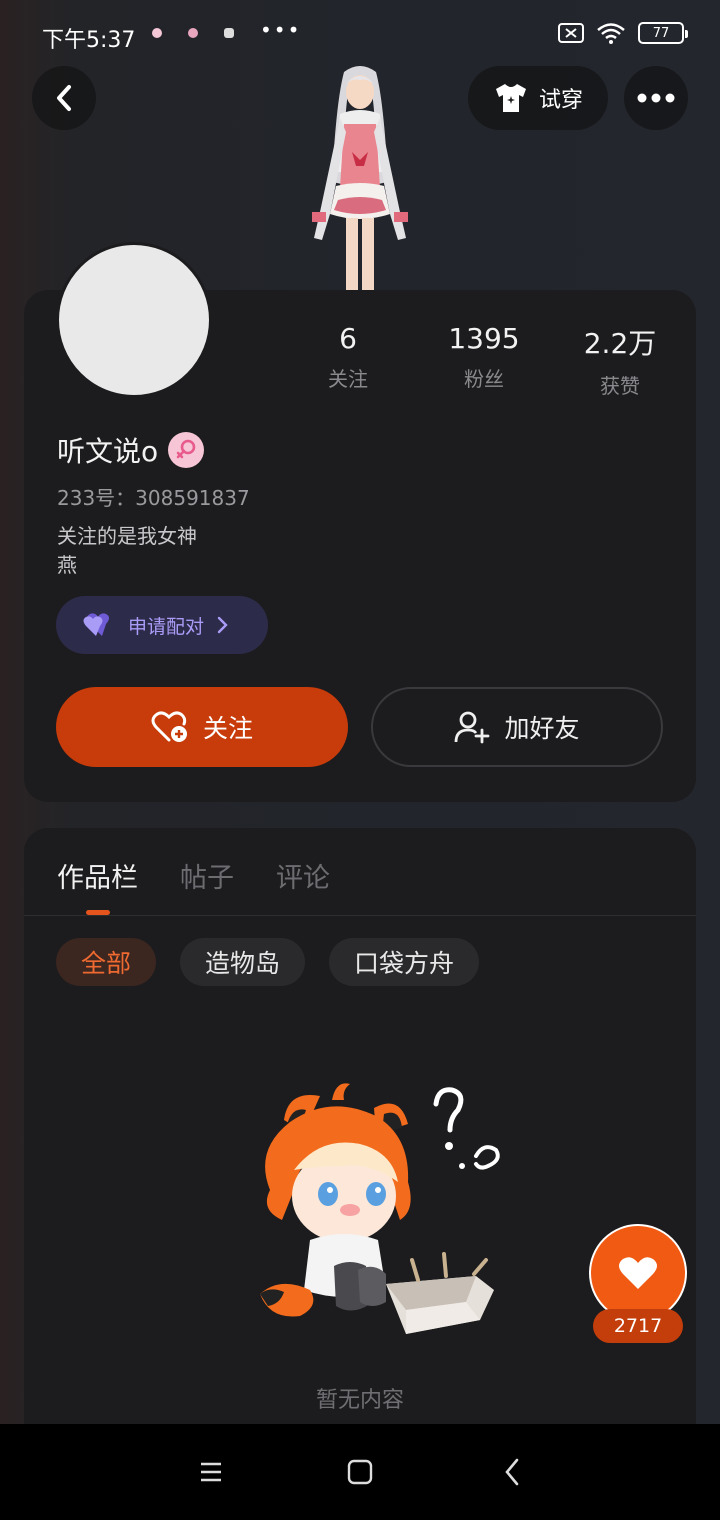 Image resolution: width=720 pixels, height=1520 pixels. Describe the element at coordinates (153, 498) in the screenshot. I see `user-id: 233号：308591837` at that location.